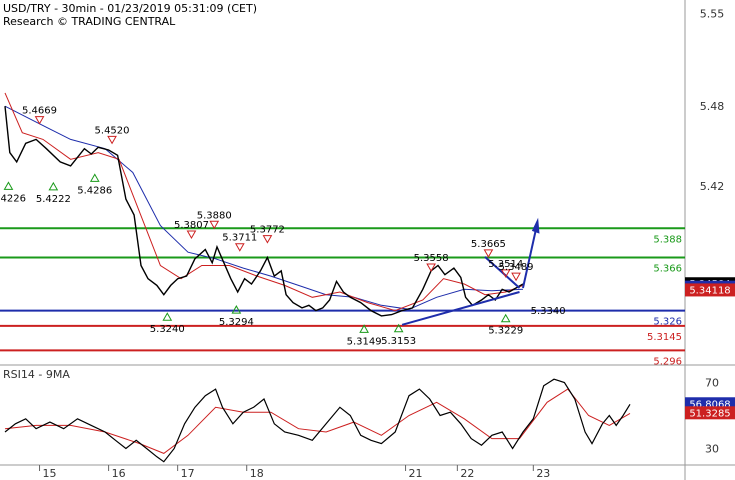 The height and width of the screenshot is (480, 735). I want to click on rsi-value-label: 51.3285, so click(709, 413).